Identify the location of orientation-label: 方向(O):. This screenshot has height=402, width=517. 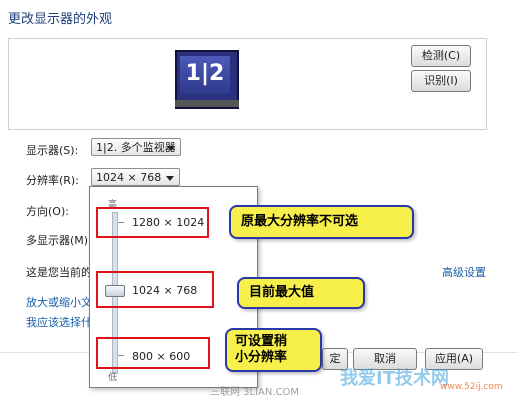
(47, 211).